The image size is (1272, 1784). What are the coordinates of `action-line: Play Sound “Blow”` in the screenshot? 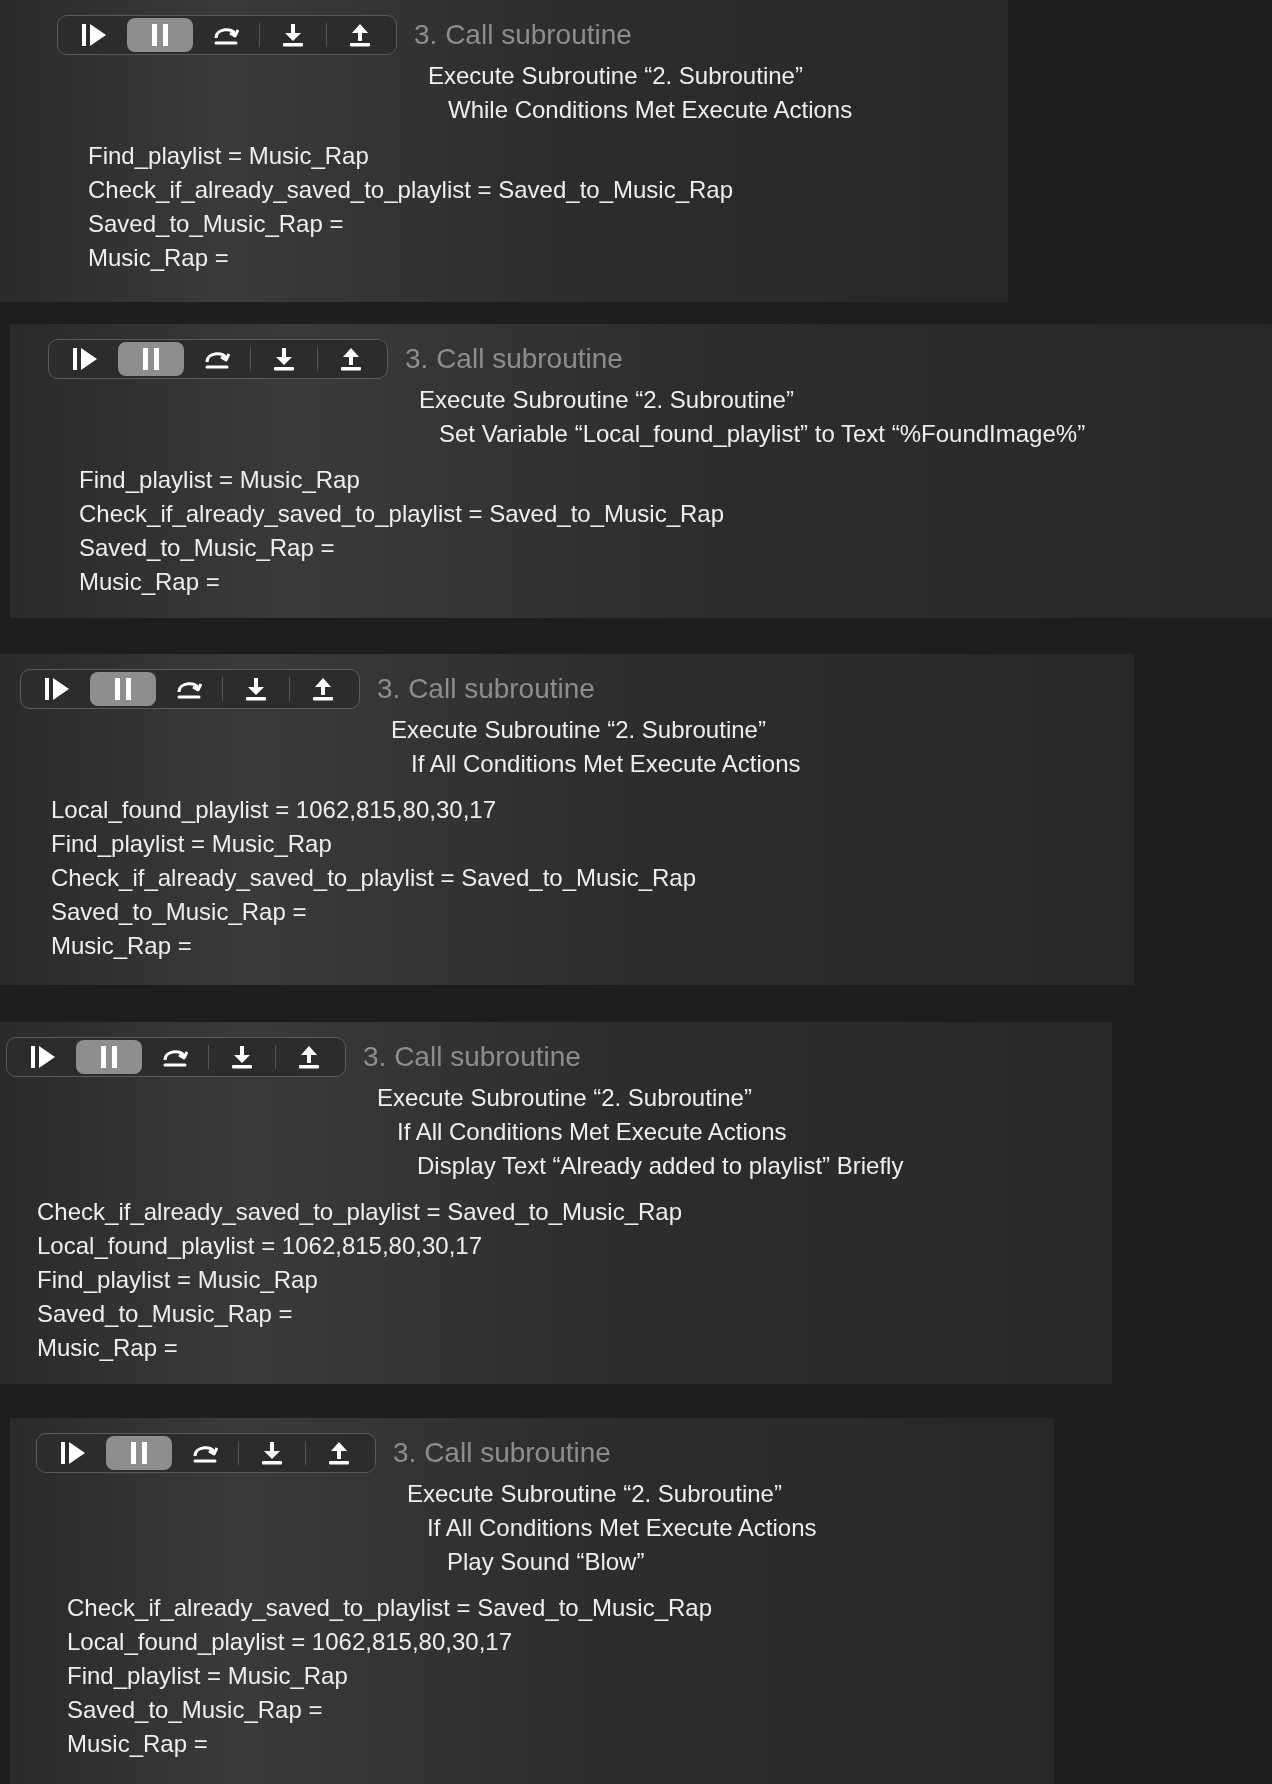 It's located at (546, 1562).